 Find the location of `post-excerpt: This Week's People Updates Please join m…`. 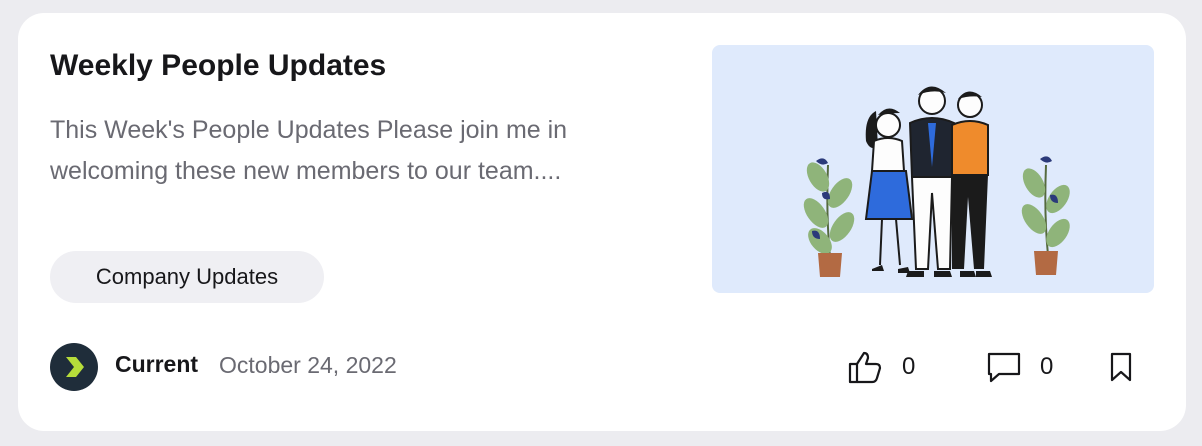

post-excerpt: This Week's People Updates Please join m… is located at coordinates (309, 150).